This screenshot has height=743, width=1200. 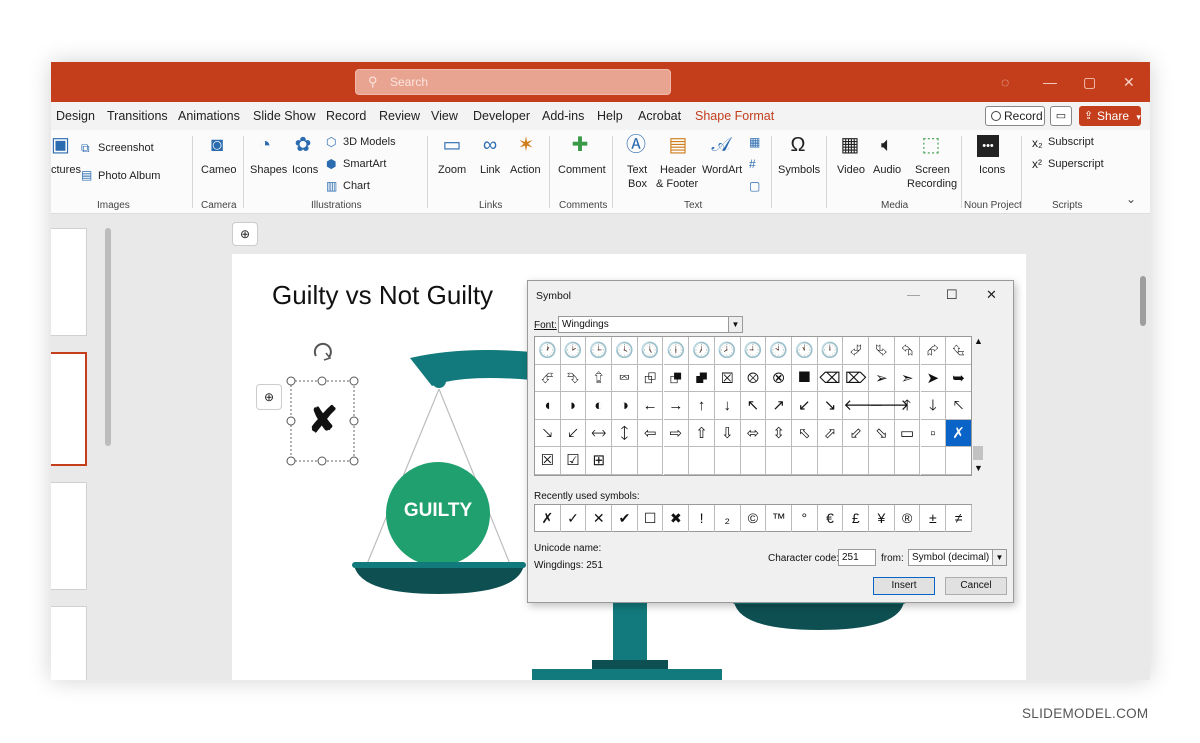 I want to click on symbol-cell: ⮳, so click(x=933, y=351).